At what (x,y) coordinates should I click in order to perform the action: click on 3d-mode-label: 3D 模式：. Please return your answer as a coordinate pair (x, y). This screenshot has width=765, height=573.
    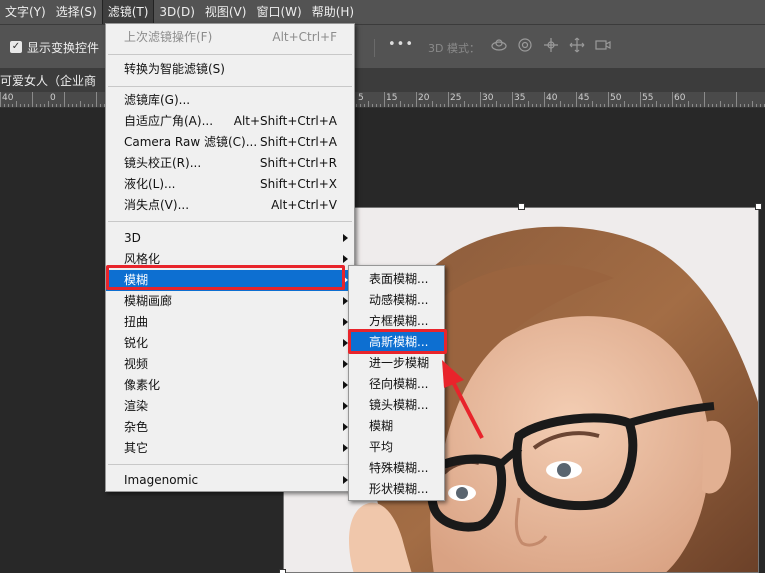
    Looking at the image, I should click on (454, 48).